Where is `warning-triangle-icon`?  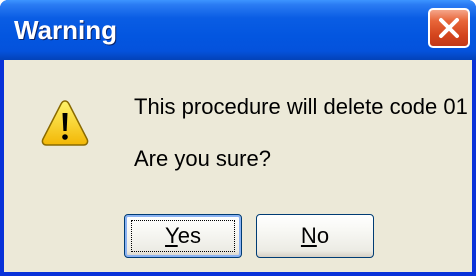
warning-triangle-icon is located at coordinates (65, 123).